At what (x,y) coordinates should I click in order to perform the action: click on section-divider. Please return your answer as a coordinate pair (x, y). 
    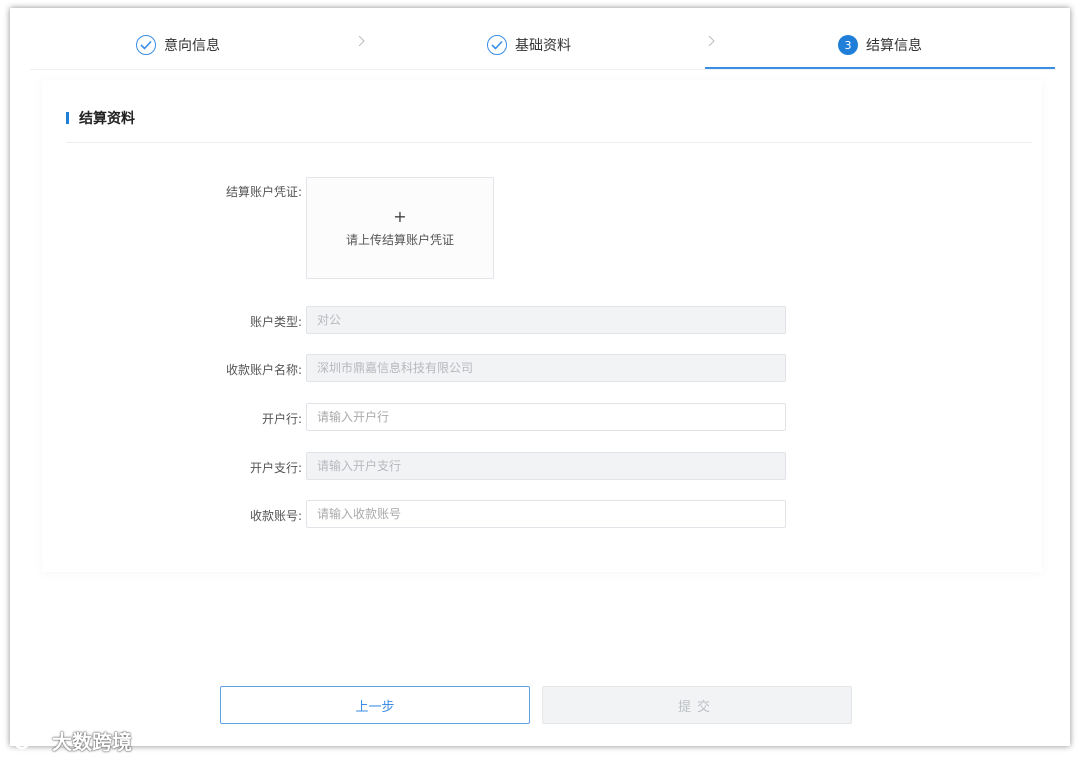
    Looking at the image, I should click on (549, 142).